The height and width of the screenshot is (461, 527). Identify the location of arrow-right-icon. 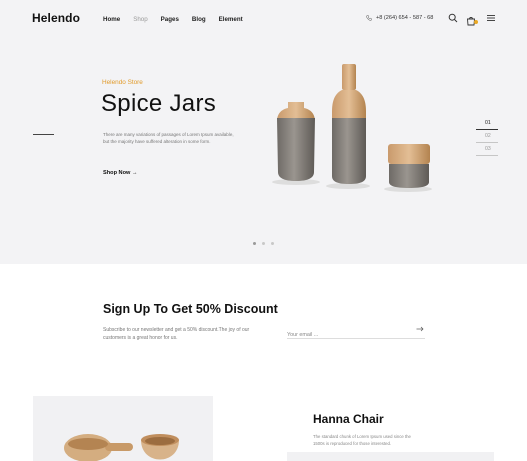
(420, 329).